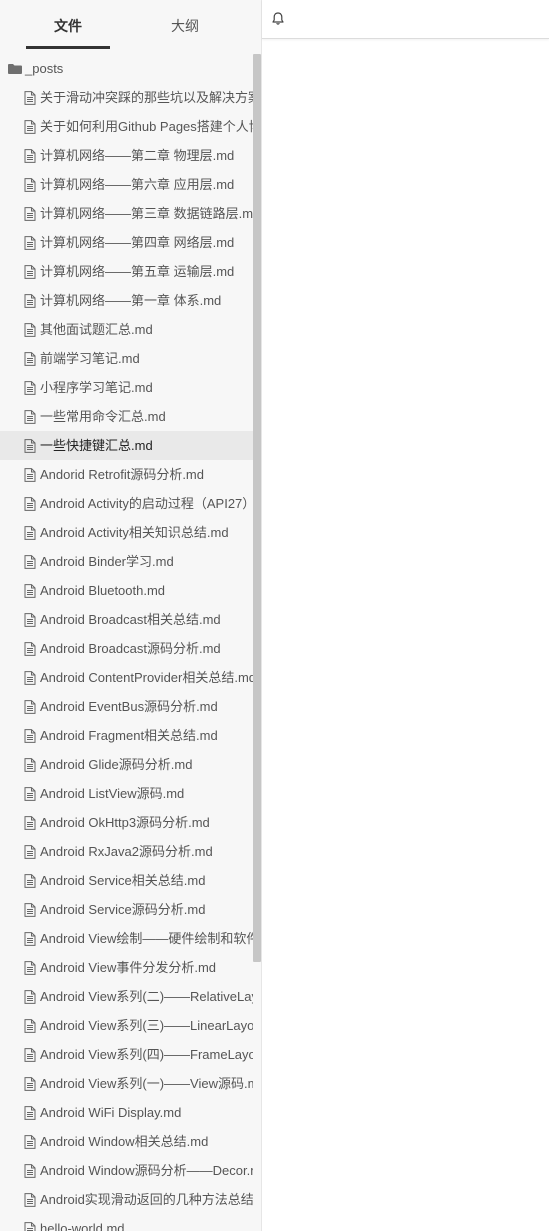 This screenshot has height=1231, width=549. What do you see at coordinates (126, 213) in the screenshot?
I see `file-item: 计算机网络——第三章 数据链路层.md` at bounding box center [126, 213].